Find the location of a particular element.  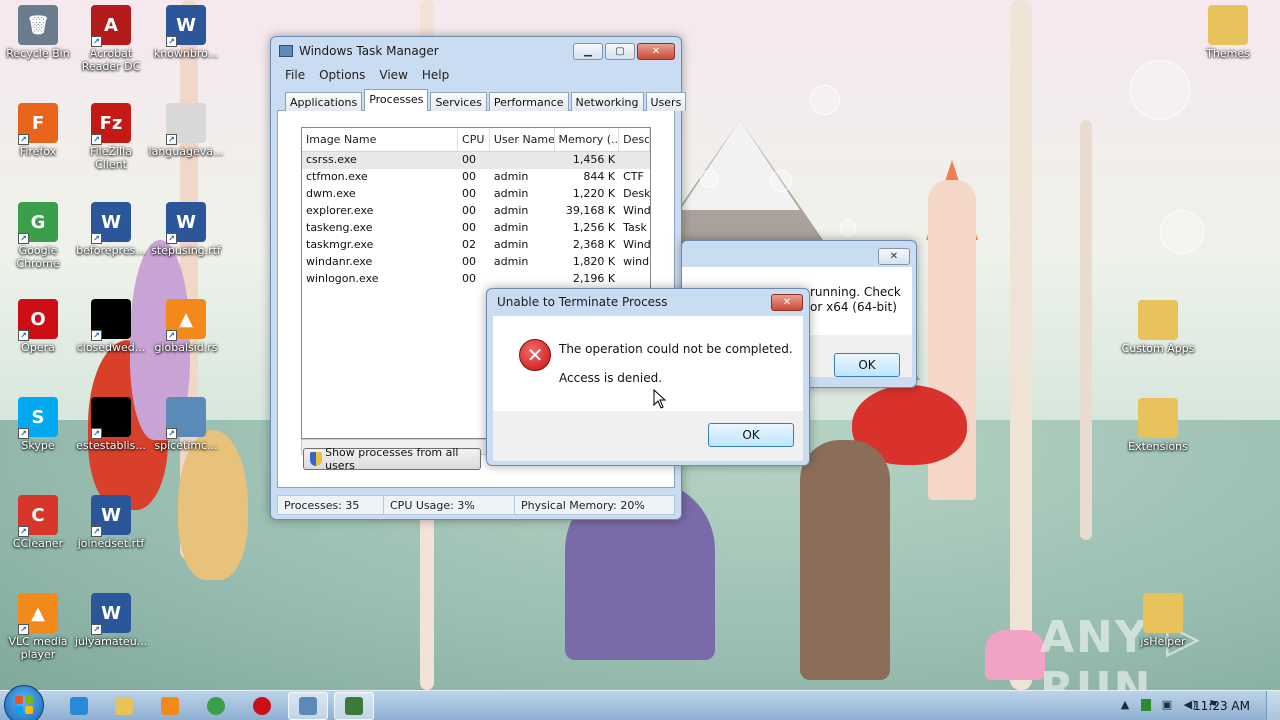

tray-show-hidden-icon: ▲ is located at coordinates (1125, 705).